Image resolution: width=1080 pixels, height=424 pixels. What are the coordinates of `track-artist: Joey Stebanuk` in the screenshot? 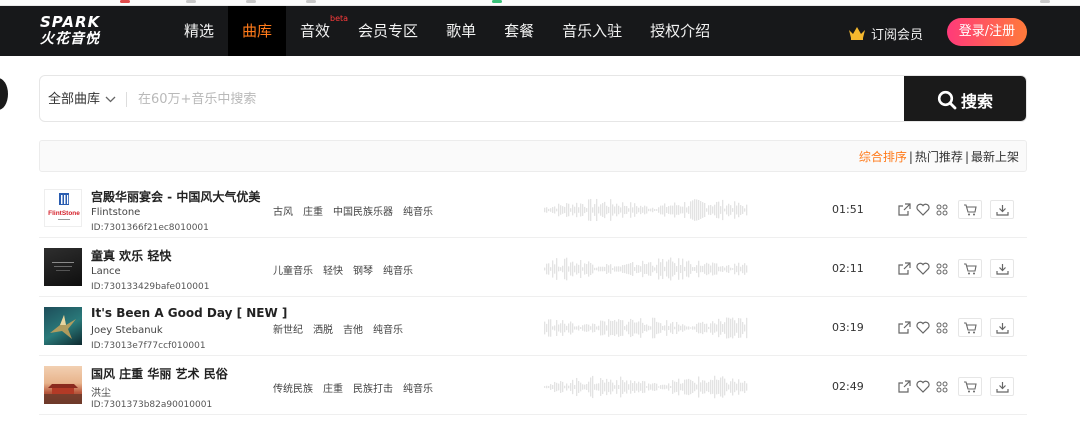 It's located at (127, 330).